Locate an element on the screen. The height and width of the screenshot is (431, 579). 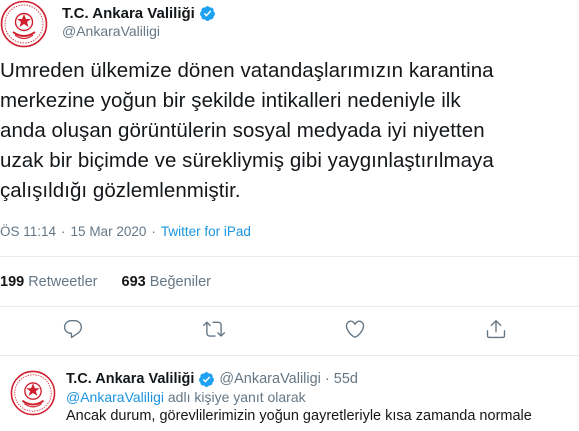
tweet-stats: 199 Retweetler 693 Beğeniler is located at coordinates (105, 282).